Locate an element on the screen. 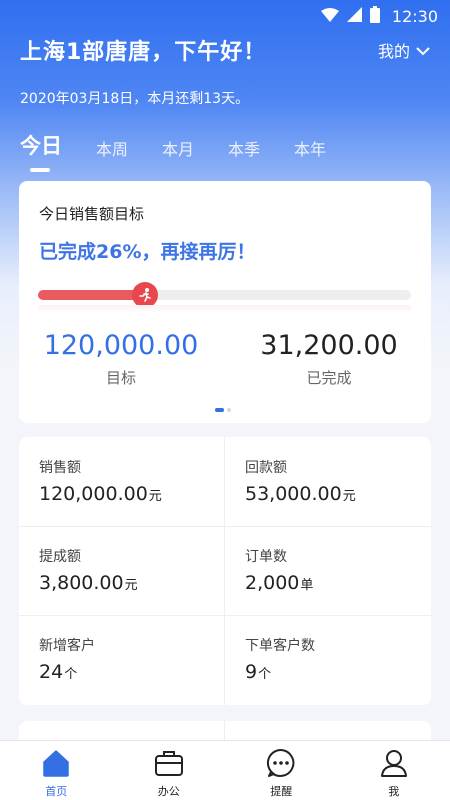  stat-value: 24个 is located at coordinates (58, 672).